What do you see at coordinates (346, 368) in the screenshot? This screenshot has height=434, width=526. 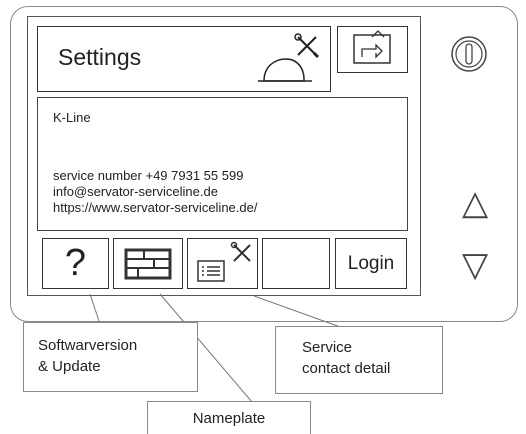 I see `callout-line: contact detail` at bounding box center [346, 368].